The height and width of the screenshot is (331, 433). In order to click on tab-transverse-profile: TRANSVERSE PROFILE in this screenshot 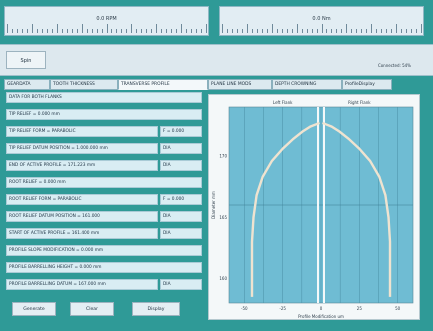, I will do `click(163, 84)`.